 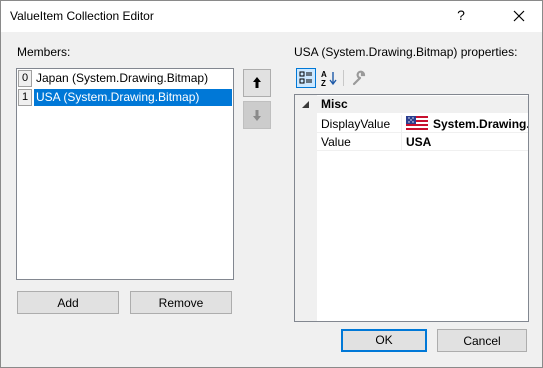 What do you see at coordinates (181, 302) in the screenshot?
I see `remove-button: Remove` at bounding box center [181, 302].